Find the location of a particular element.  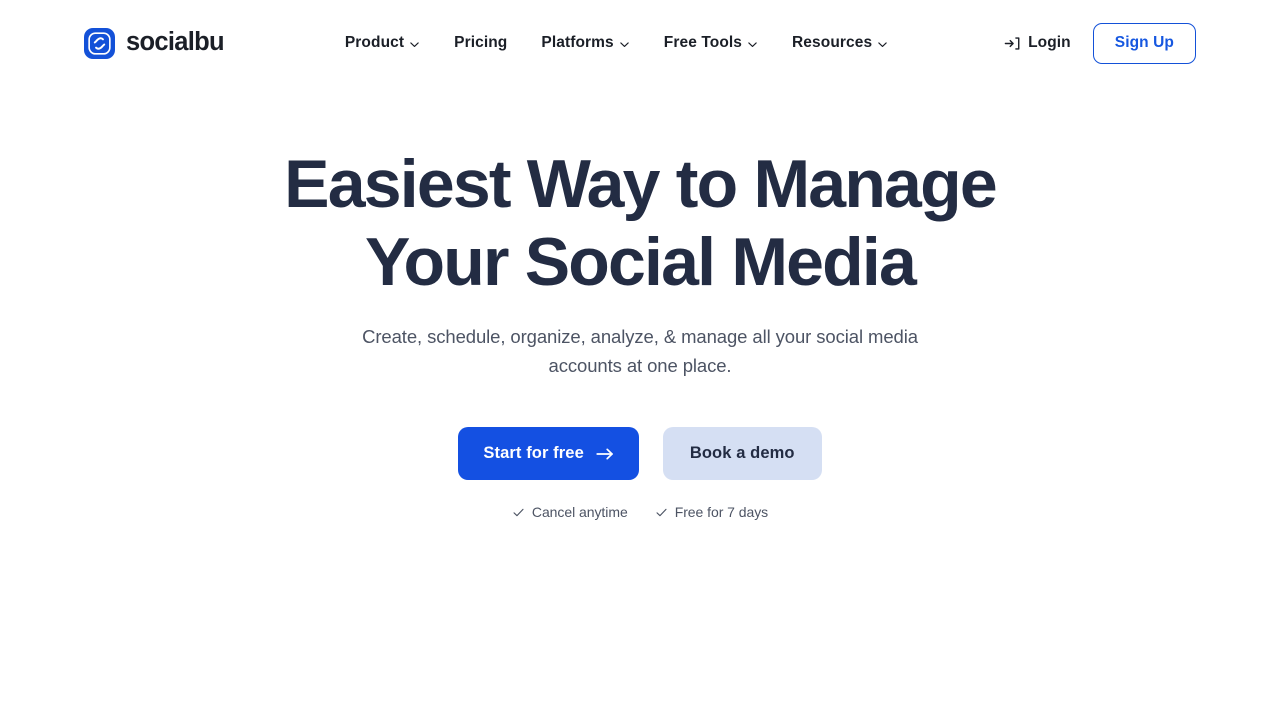

start-for-free-label: Start for free is located at coordinates (533, 453).